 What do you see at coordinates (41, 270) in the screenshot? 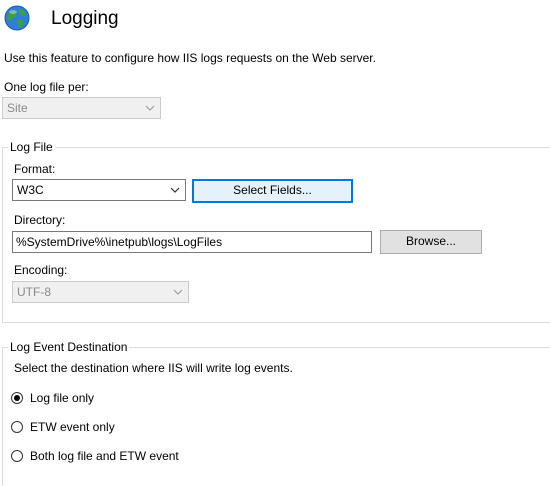
I see `encoding-label: Encoding:` at bounding box center [41, 270].